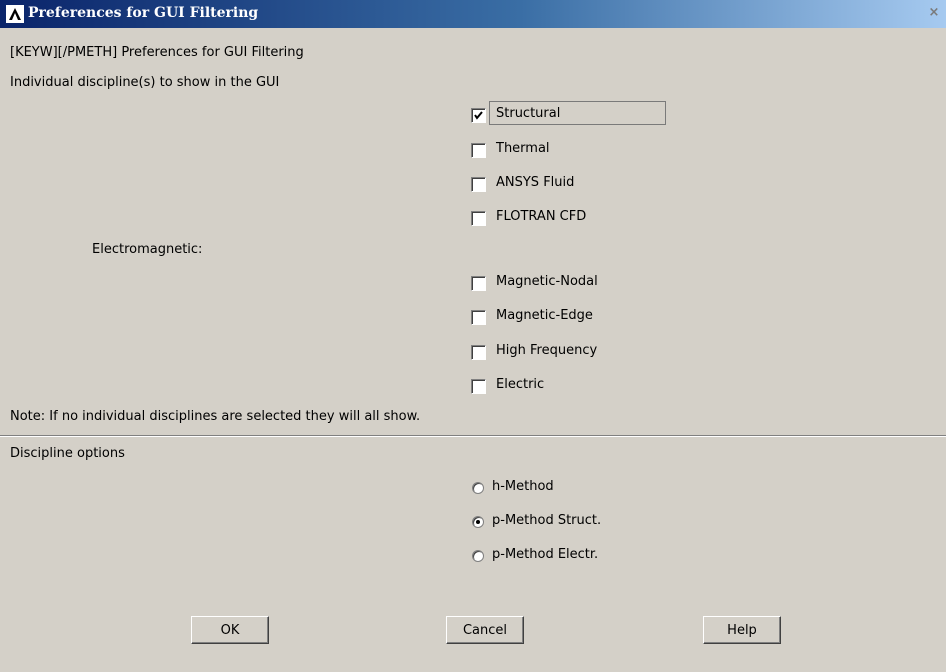 The image size is (946, 672). I want to click on high-frequency-label: High Frequency, so click(547, 350).